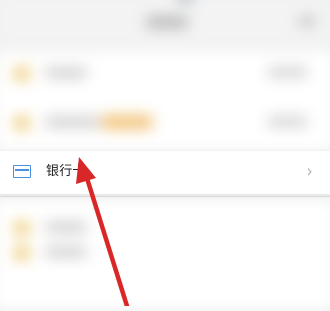  Describe the element at coordinates (127, 122) in the screenshot. I see `blurred-item-badge` at that location.